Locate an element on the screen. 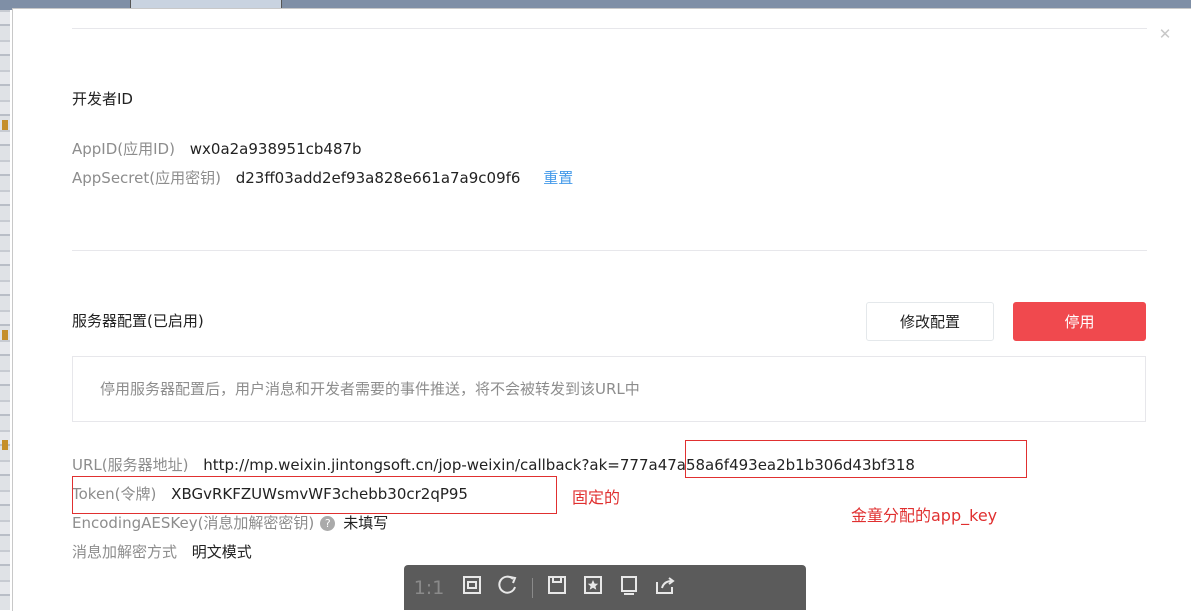  aes-key-label: EncodingAESKey(消息加解密密钥) is located at coordinates (193, 523).